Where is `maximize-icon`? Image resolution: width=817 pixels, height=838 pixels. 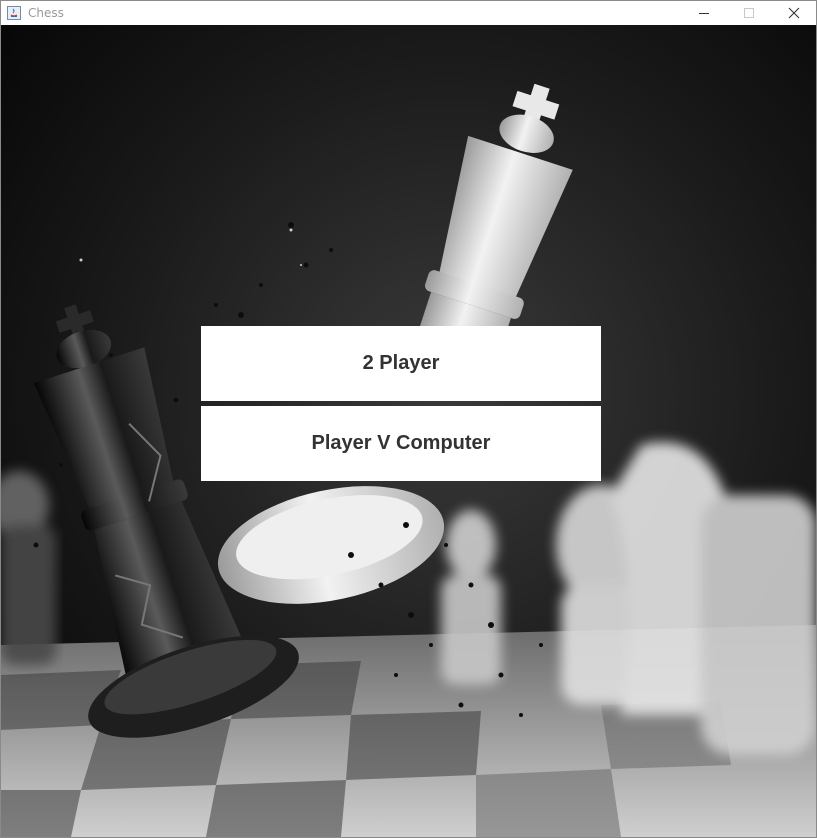 maximize-icon is located at coordinates (748, 13).